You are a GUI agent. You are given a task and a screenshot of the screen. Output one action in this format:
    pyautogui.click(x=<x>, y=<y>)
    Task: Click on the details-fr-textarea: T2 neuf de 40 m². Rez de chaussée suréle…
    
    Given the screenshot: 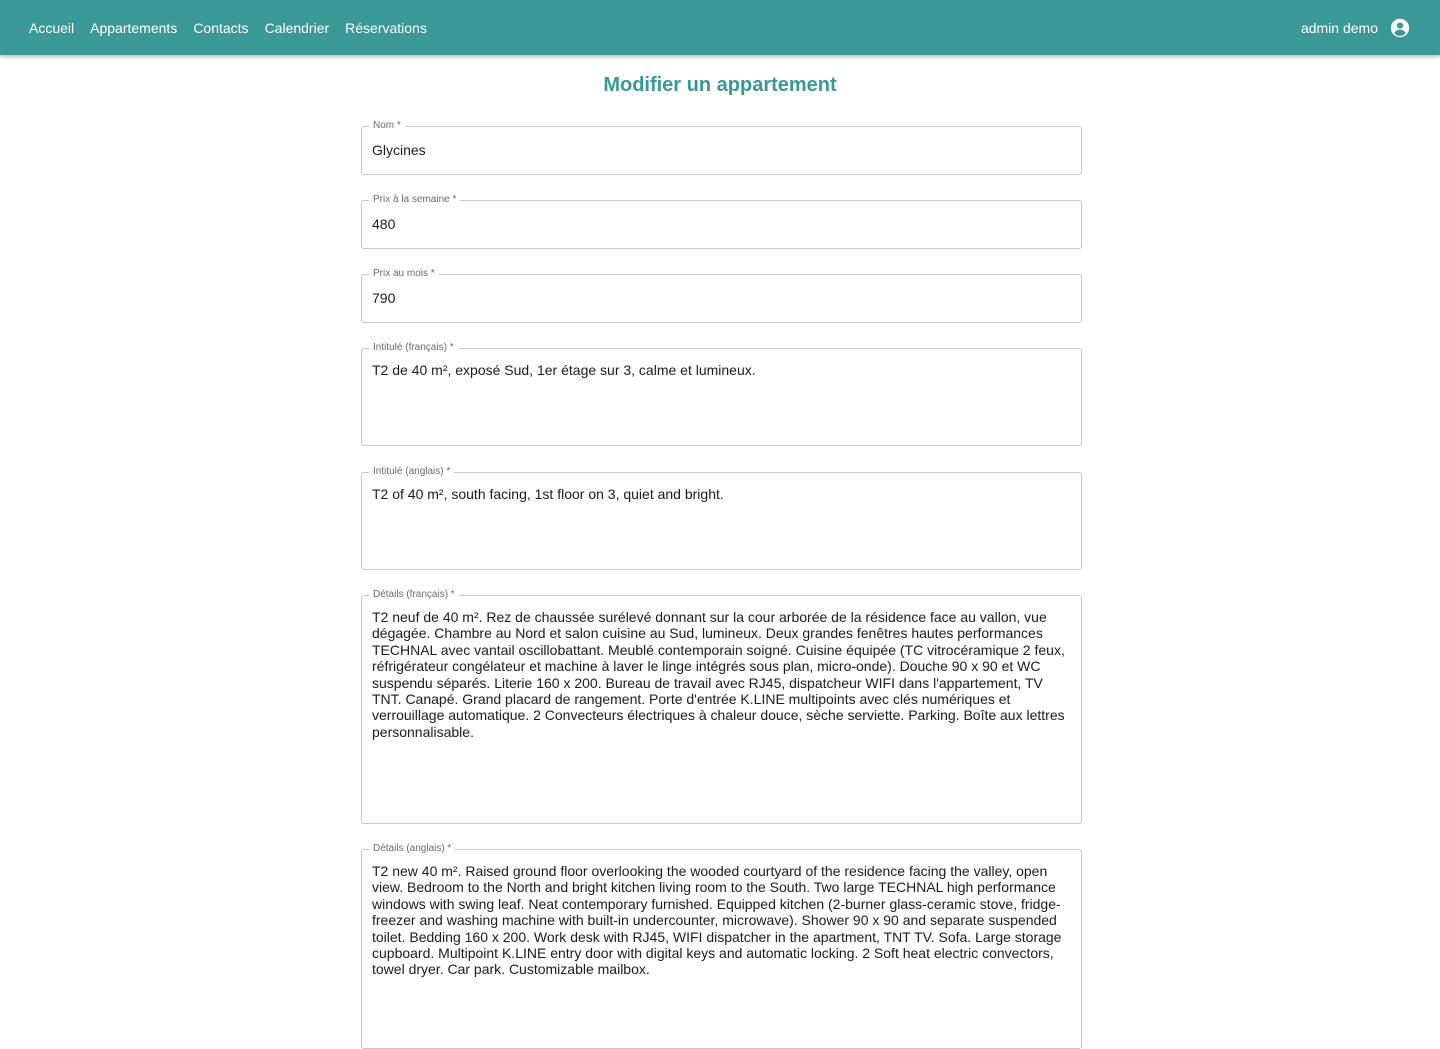 What is the action you would take?
    pyautogui.click(x=722, y=713)
    